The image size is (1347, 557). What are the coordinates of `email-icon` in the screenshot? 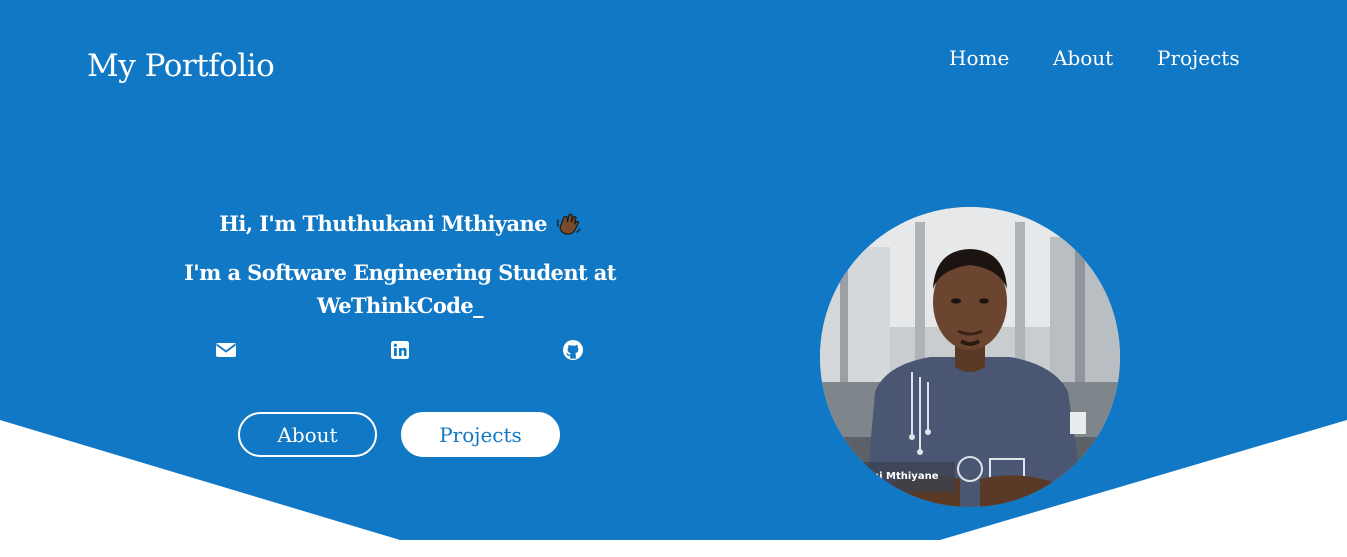 It's located at (226, 350).